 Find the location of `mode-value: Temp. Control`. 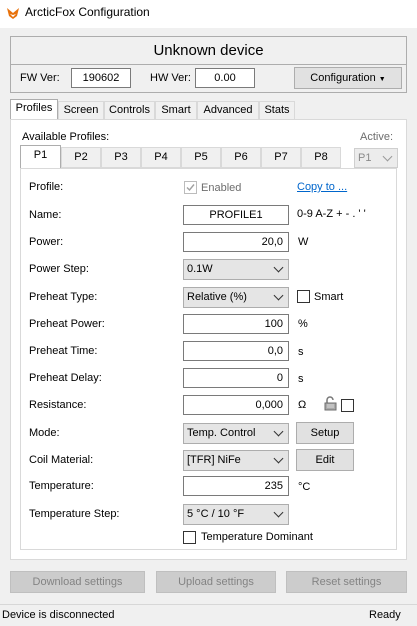

mode-value: Temp. Control is located at coordinates (221, 433).